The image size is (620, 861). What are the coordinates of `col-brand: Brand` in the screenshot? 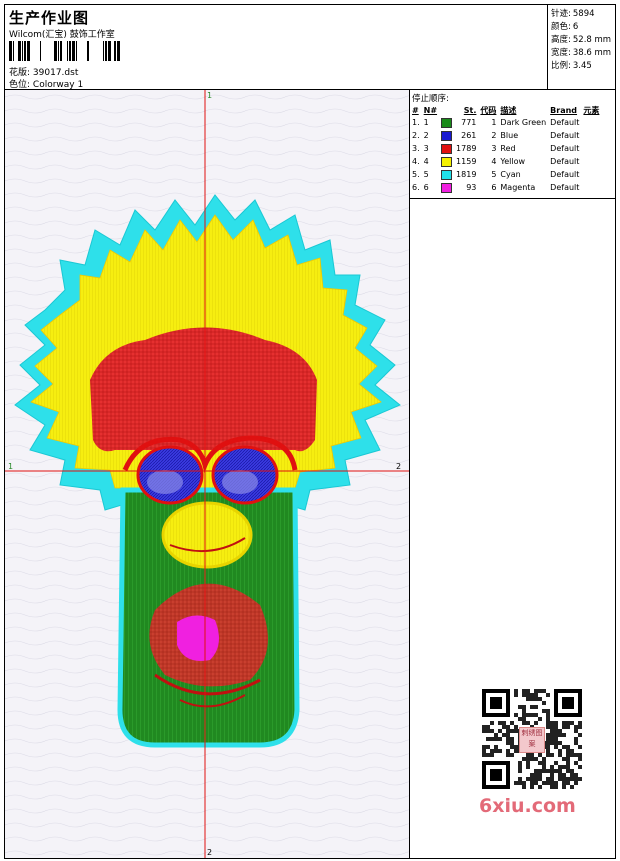 It's located at (564, 110).